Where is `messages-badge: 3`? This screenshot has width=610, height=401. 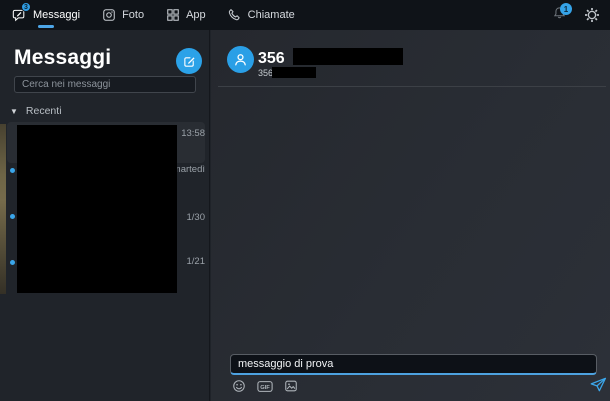 messages-badge: 3 is located at coordinates (26, 7).